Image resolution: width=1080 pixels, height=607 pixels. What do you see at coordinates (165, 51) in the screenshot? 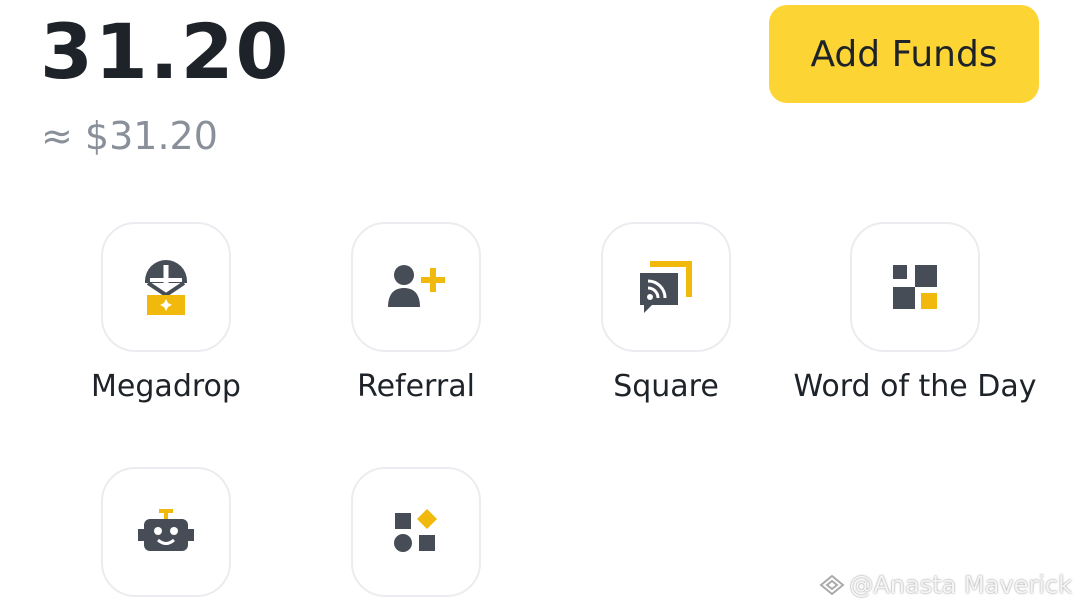
I see `balance-amount: 31.20` at bounding box center [165, 51].